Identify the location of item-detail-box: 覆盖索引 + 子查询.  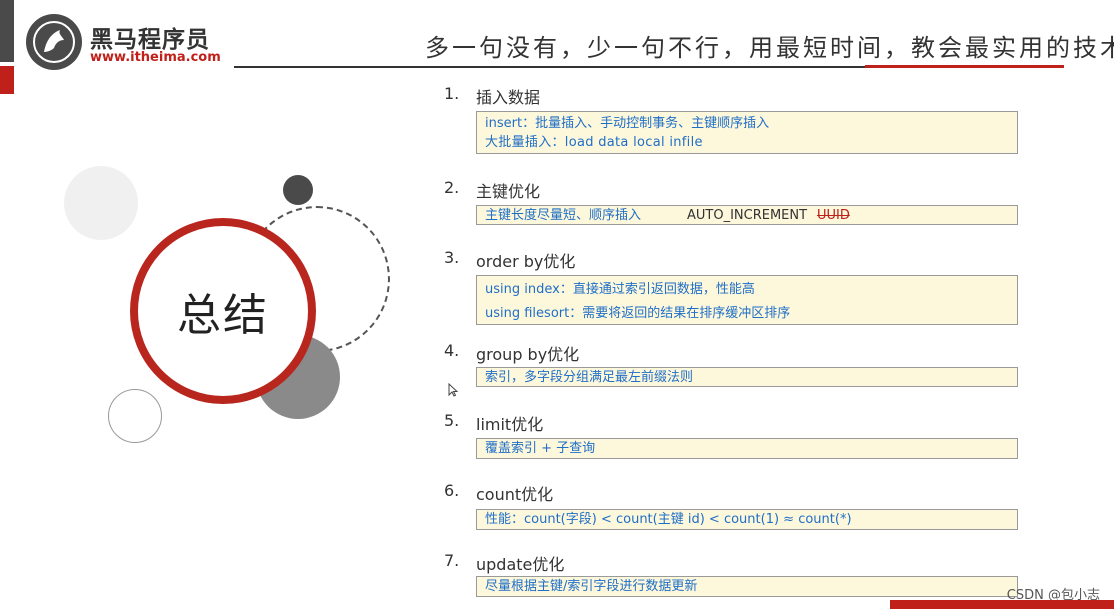
(747, 448).